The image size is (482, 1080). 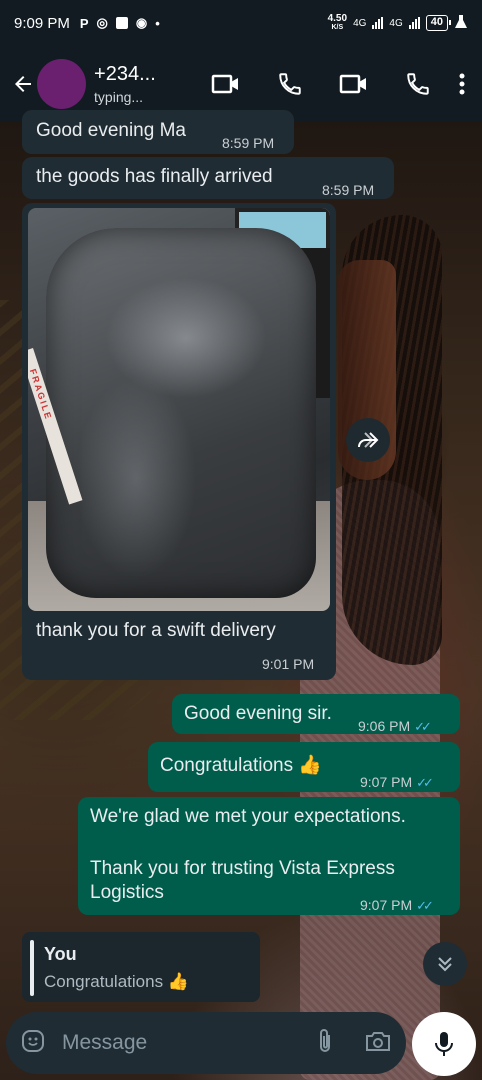 I want to click on message-outgoing: Congratulations 👍 9:07 PM ✓✓, so click(x=304, y=767).